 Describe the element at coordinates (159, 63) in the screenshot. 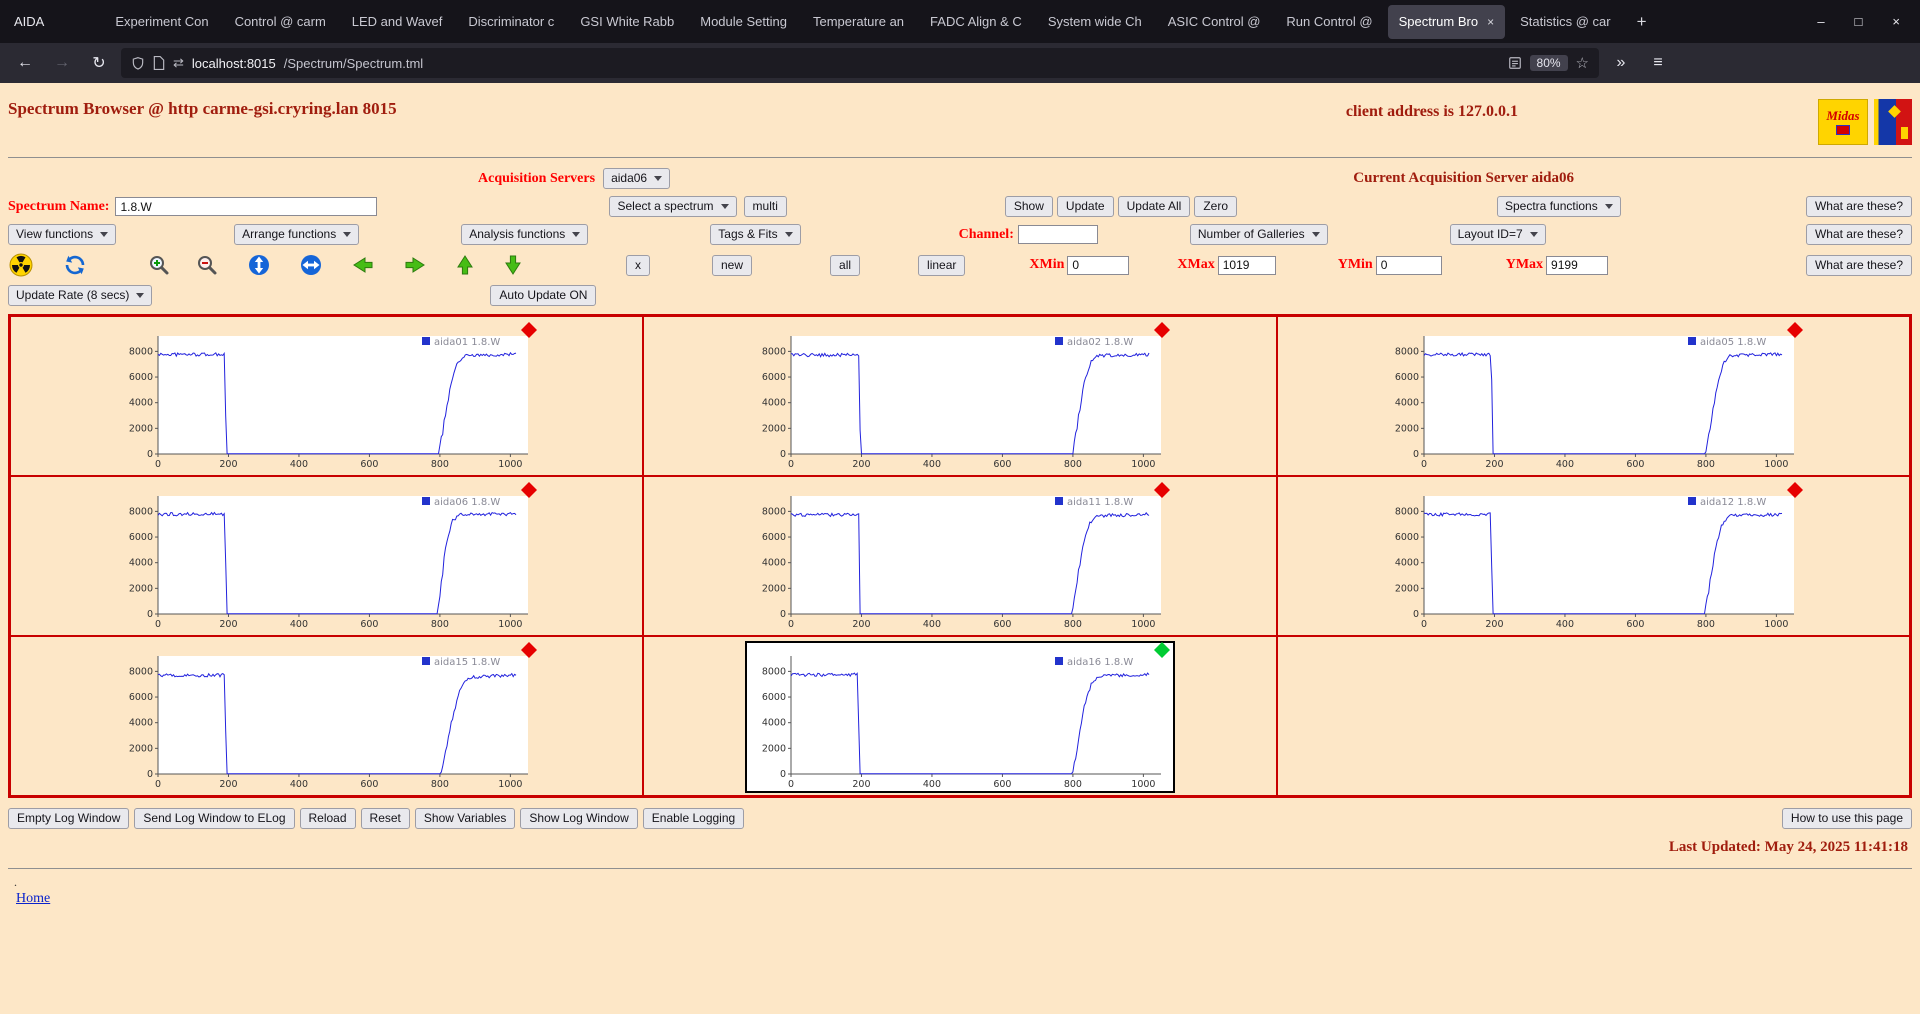

I see `page-info-icon` at that location.